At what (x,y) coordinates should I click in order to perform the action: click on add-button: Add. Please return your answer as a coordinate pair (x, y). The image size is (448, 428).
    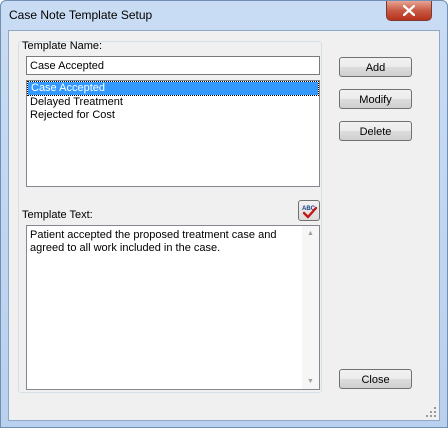
    Looking at the image, I should click on (375, 67).